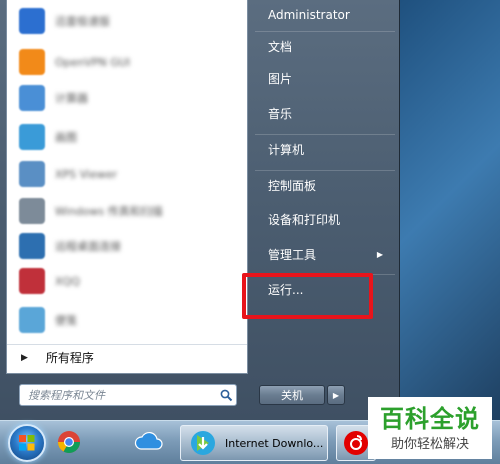 The width and height of the screenshot is (500, 464). I want to click on openvpn-icon, so click(32, 62).